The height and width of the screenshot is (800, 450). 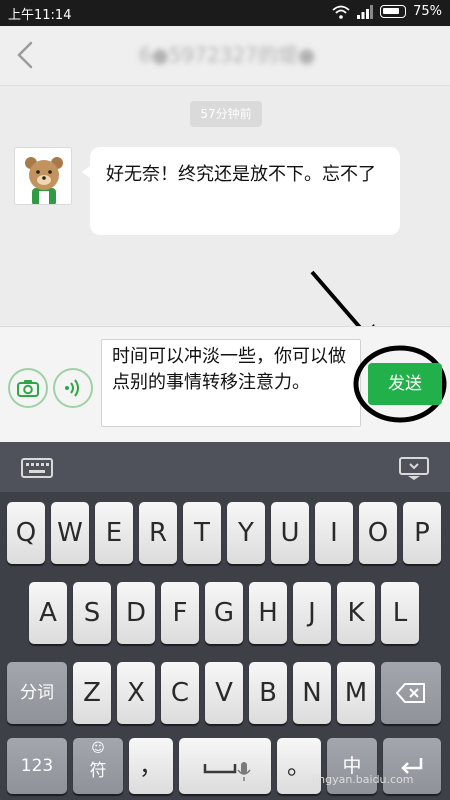 What do you see at coordinates (26, 533) in the screenshot?
I see `key-q: Q` at bounding box center [26, 533].